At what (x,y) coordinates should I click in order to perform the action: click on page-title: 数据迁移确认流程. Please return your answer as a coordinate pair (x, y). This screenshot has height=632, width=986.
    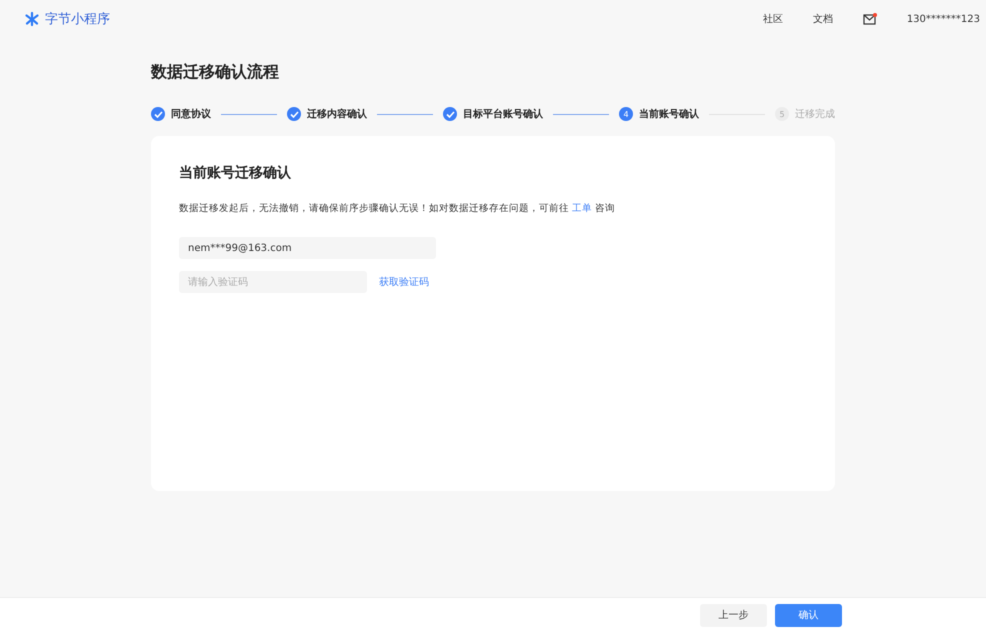
    Looking at the image, I should click on (215, 72).